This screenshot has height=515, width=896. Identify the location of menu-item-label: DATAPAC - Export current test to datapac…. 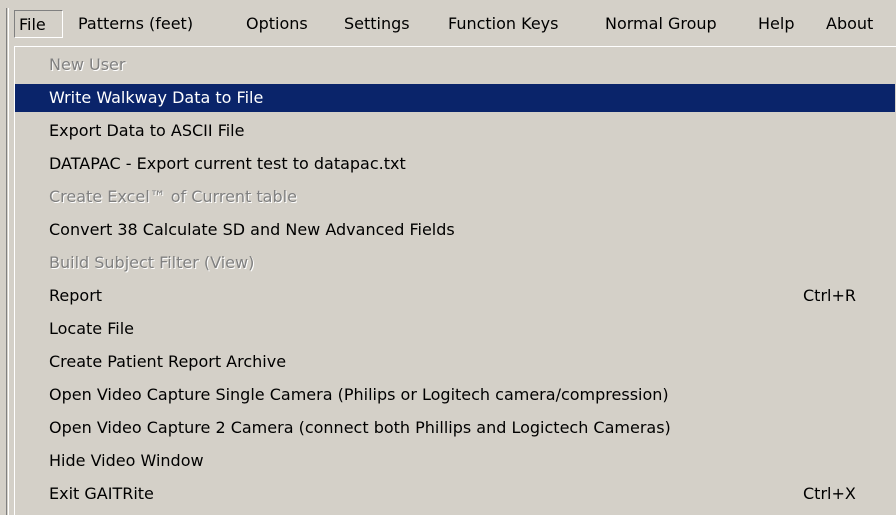
(227, 163).